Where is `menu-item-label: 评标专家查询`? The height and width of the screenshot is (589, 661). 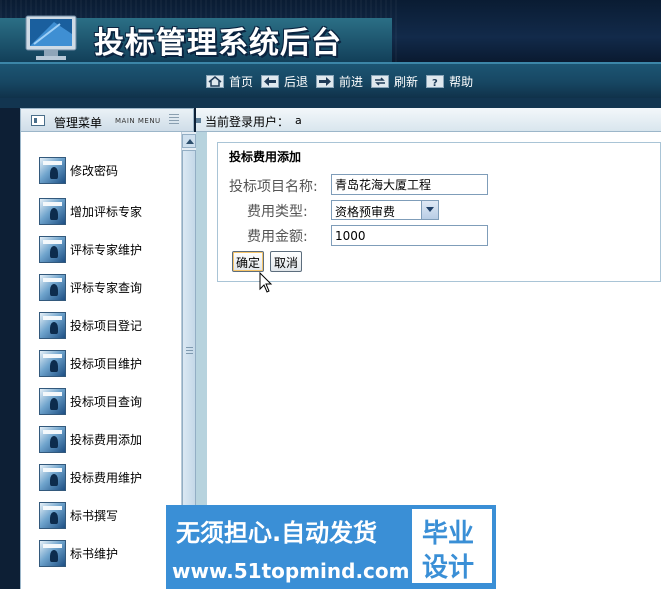 menu-item-label: 评标专家查询 is located at coordinates (106, 288).